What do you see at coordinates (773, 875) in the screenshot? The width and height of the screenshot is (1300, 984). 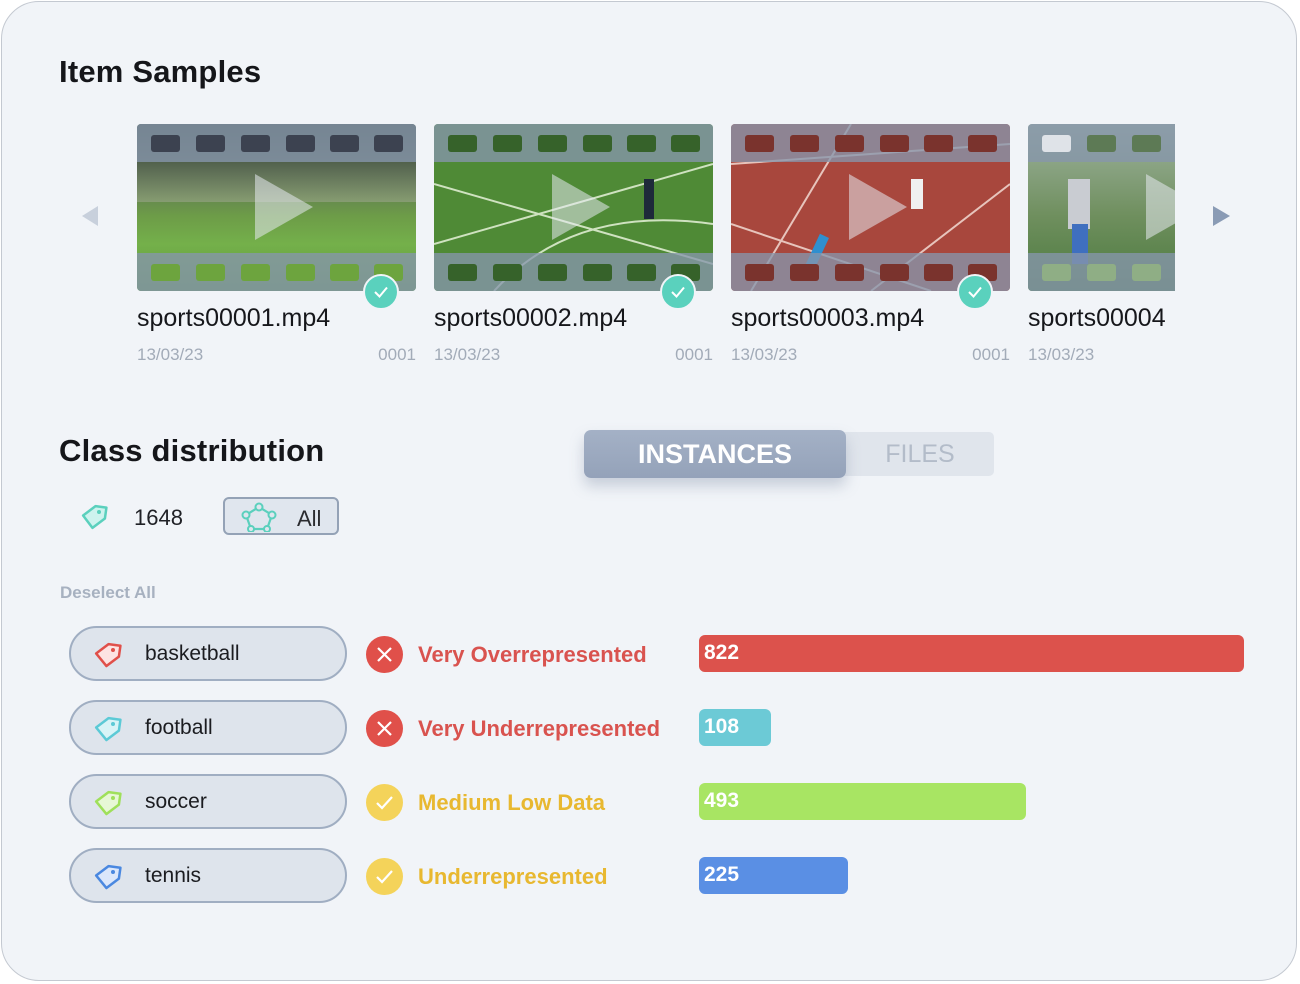 I see `count-bar: 225` at bounding box center [773, 875].